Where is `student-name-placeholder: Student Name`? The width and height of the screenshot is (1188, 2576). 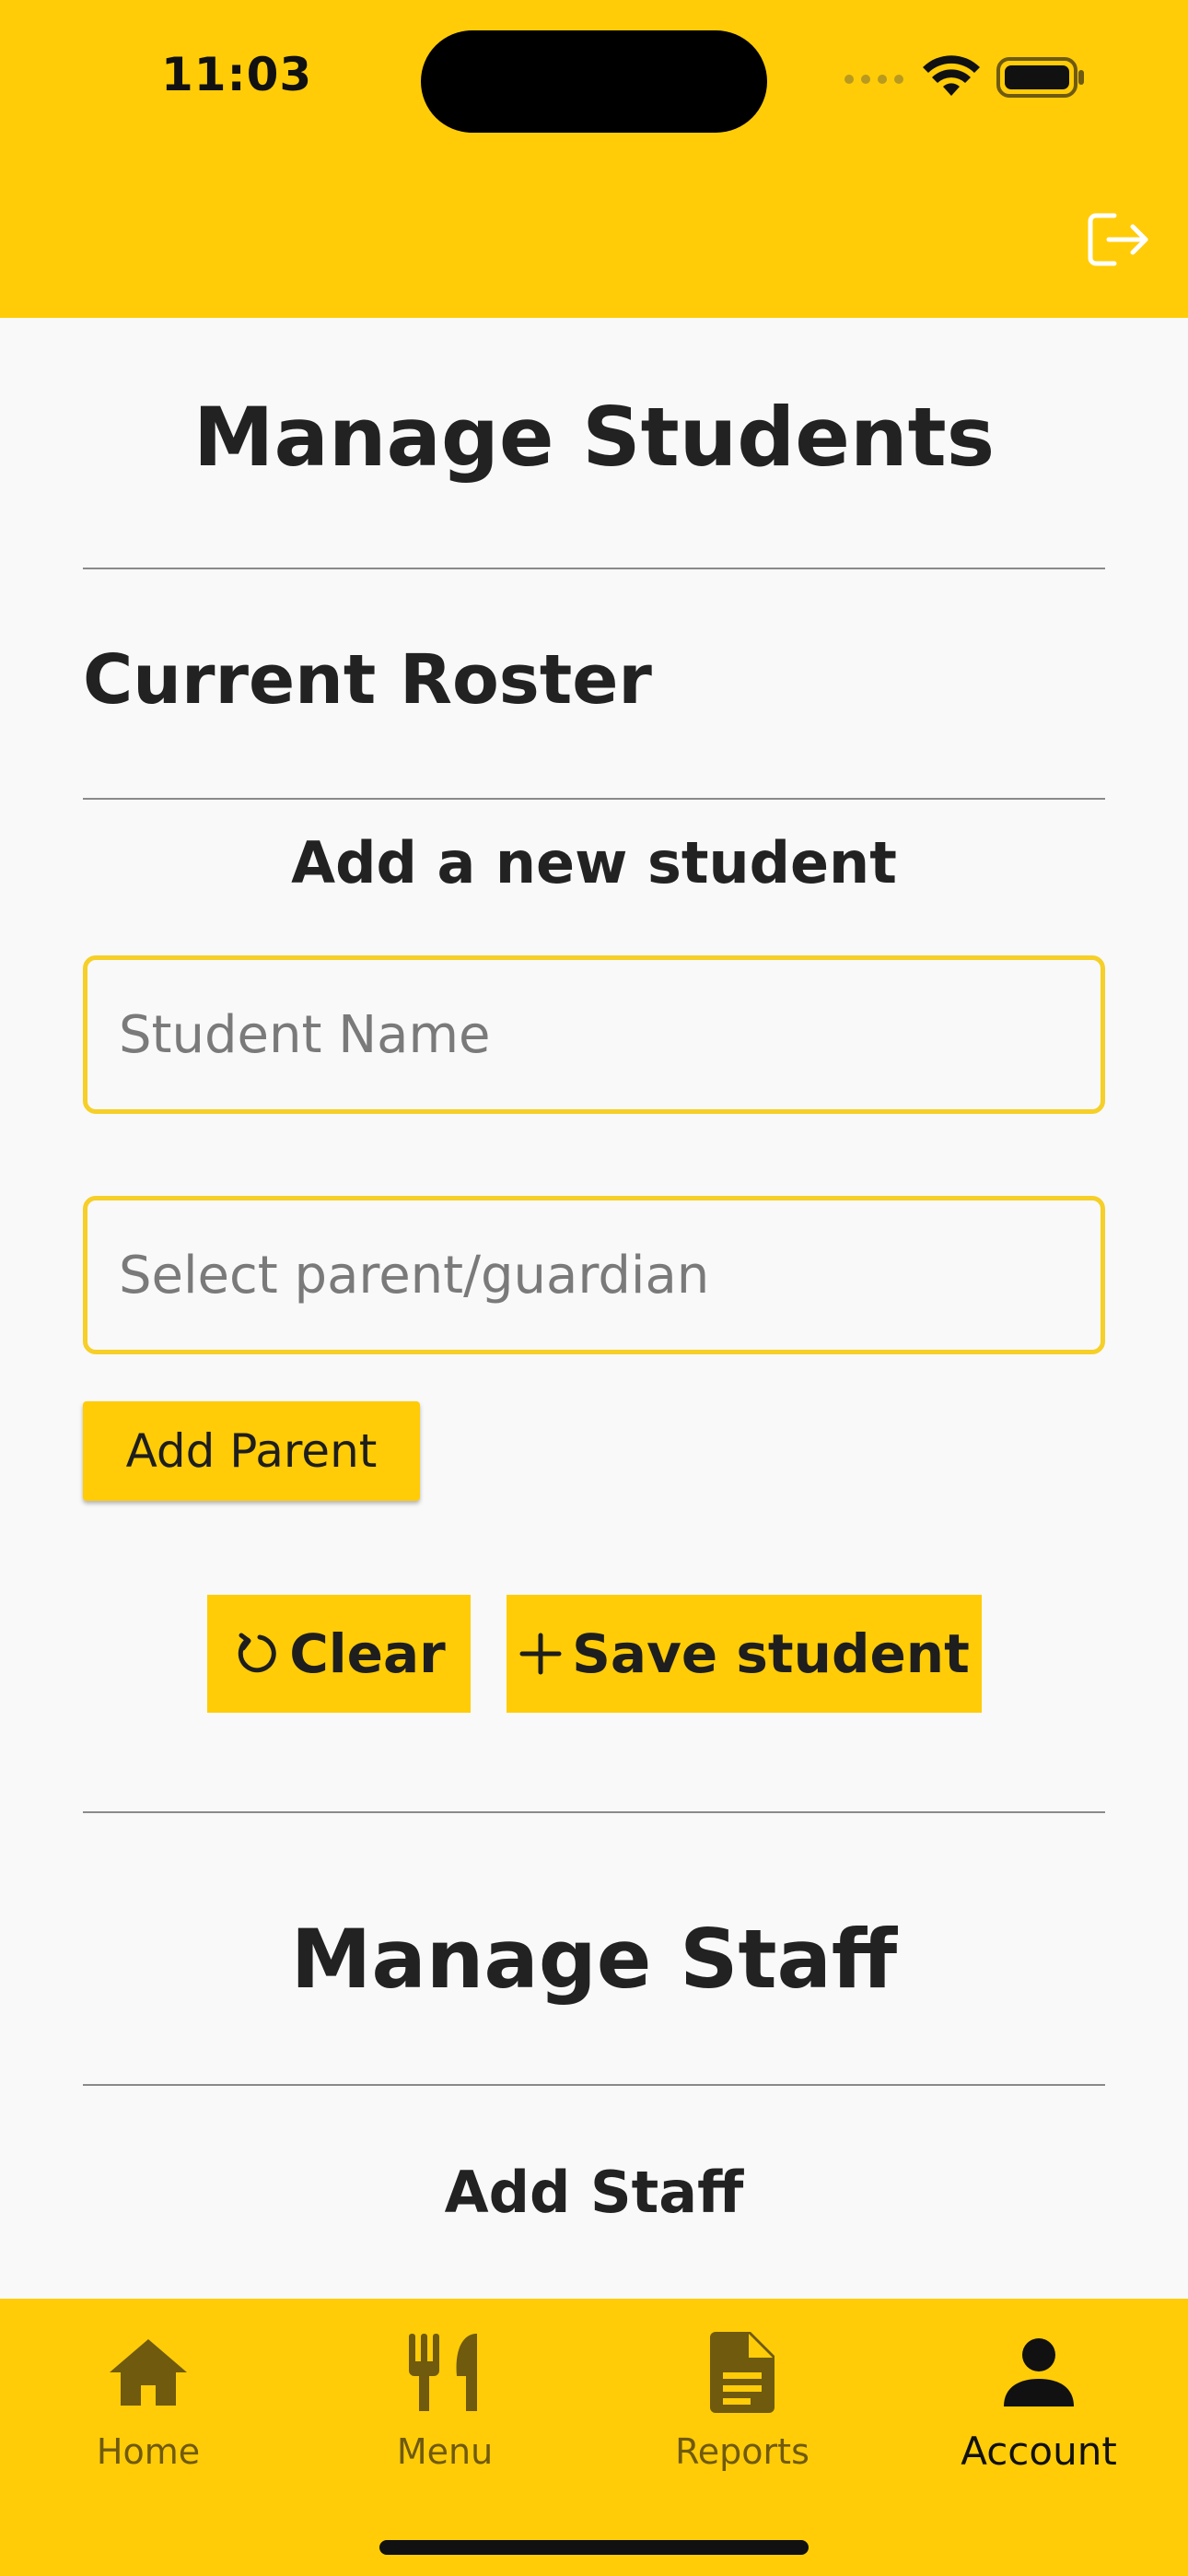
student-name-placeholder: Student Name is located at coordinates (305, 1034).